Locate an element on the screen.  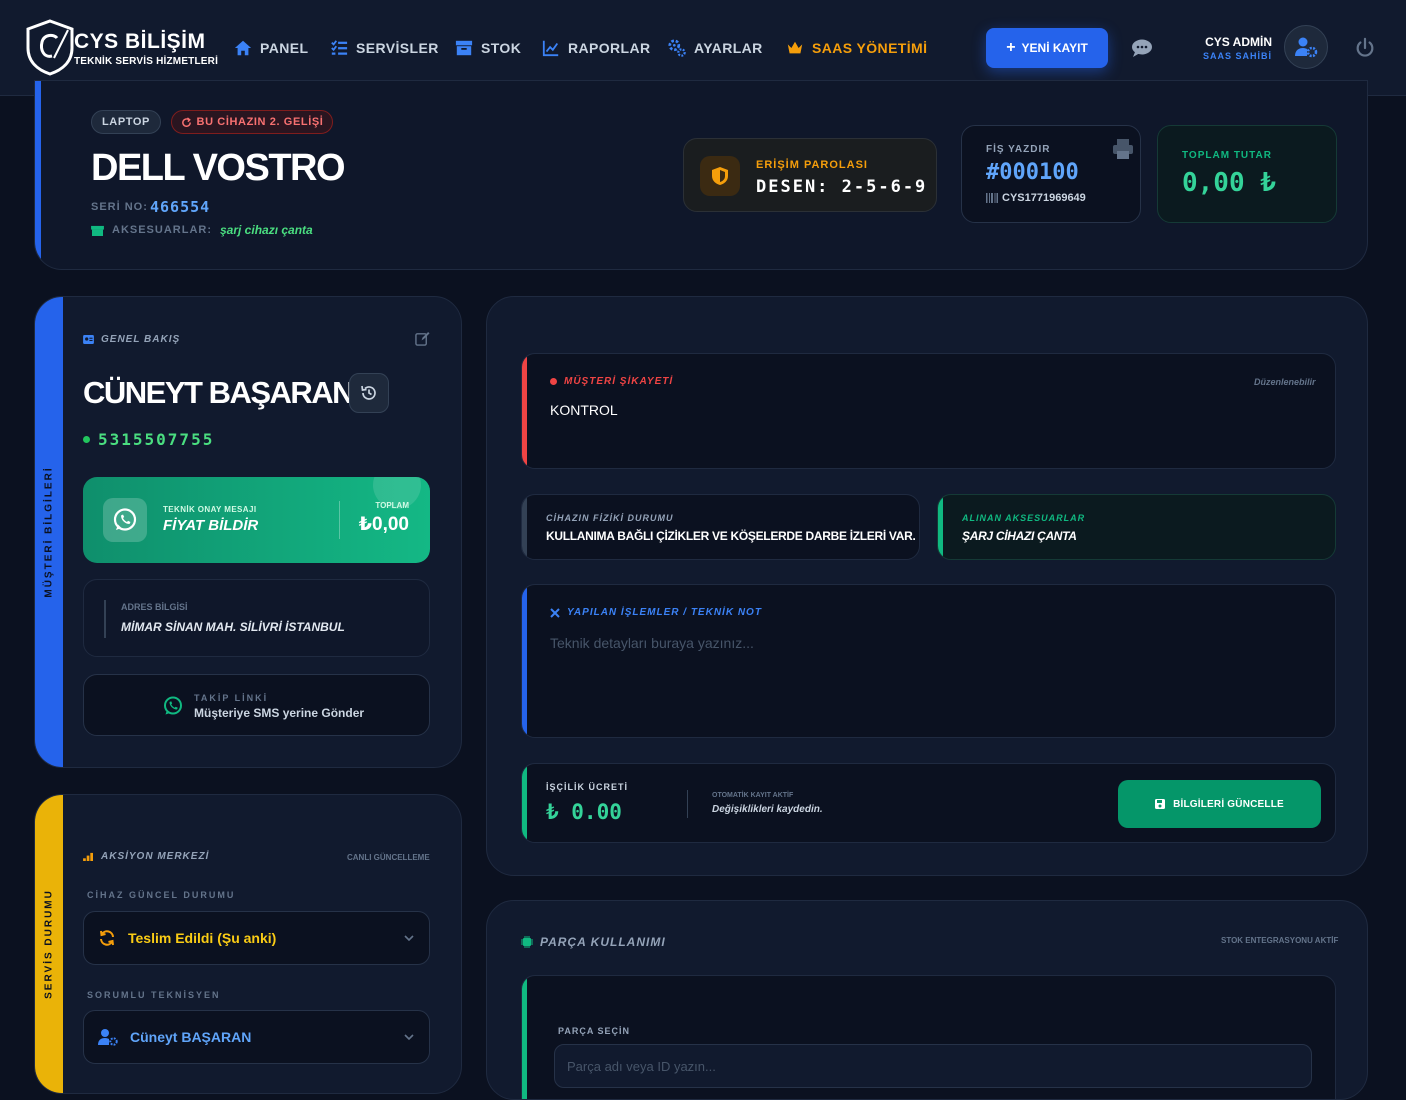
home-icon is located at coordinates (243, 48).